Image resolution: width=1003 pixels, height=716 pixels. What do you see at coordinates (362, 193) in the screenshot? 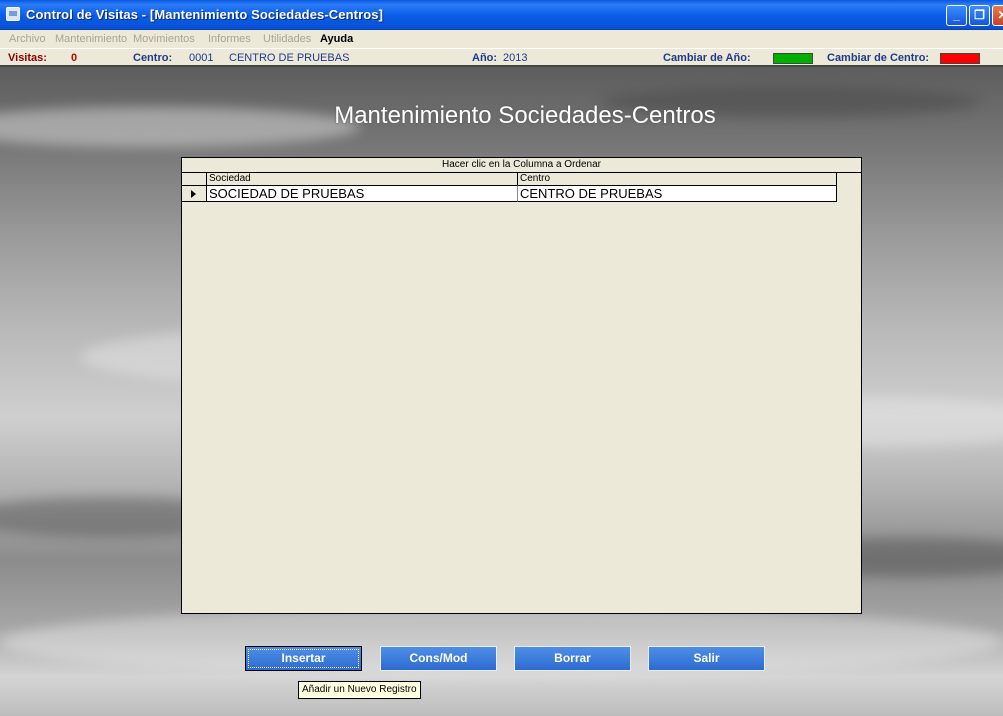
I see `cell-sociedad: SOCIEDAD DE PRUEBAS` at bounding box center [362, 193].